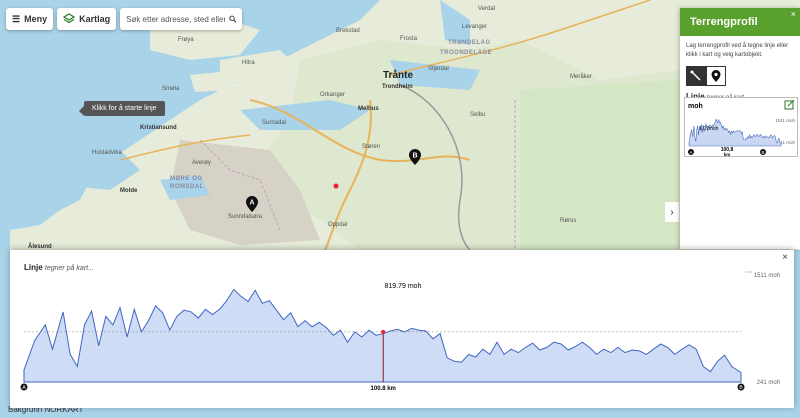 This screenshot has width=800, height=418. I want to click on map-label: Frosta, so click(409, 39).